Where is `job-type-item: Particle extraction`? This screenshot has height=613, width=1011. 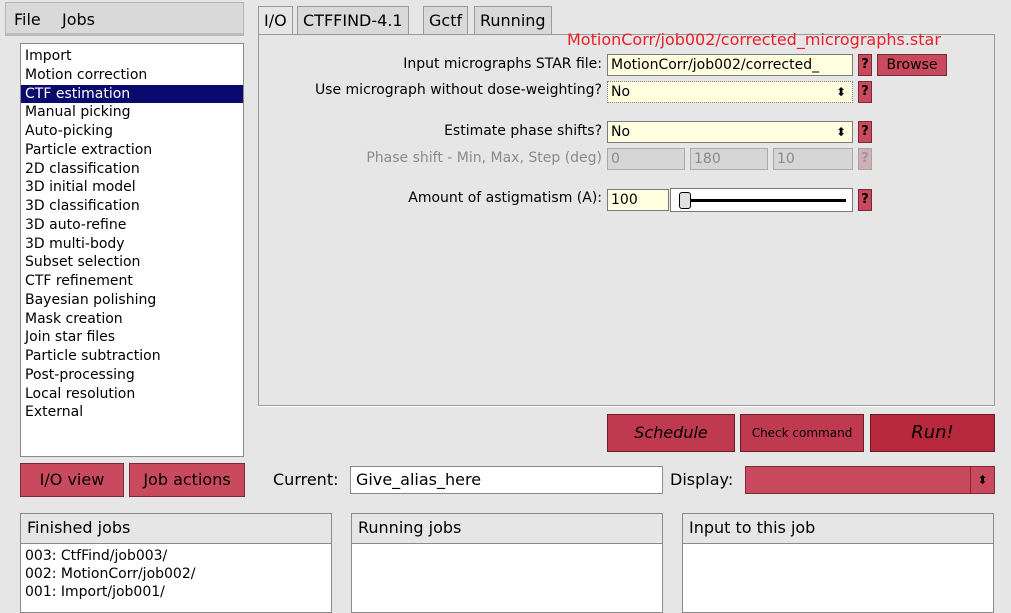
job-type-item: Particle extraction is located at coordinates (132, 150).